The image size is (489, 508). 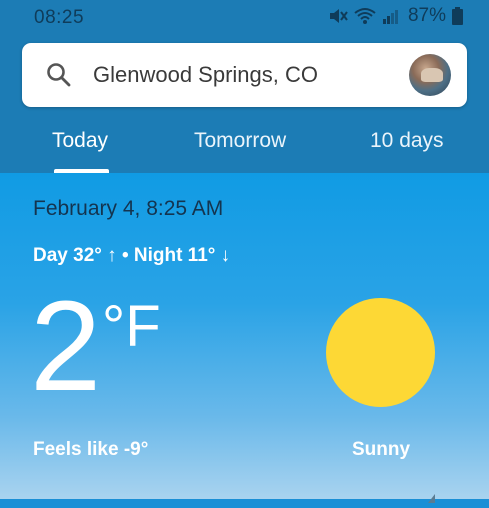 What do you see at coordinates (80, 141) in the screenshot?
I see `tab-today: Today` at bounding box center [80, 141].